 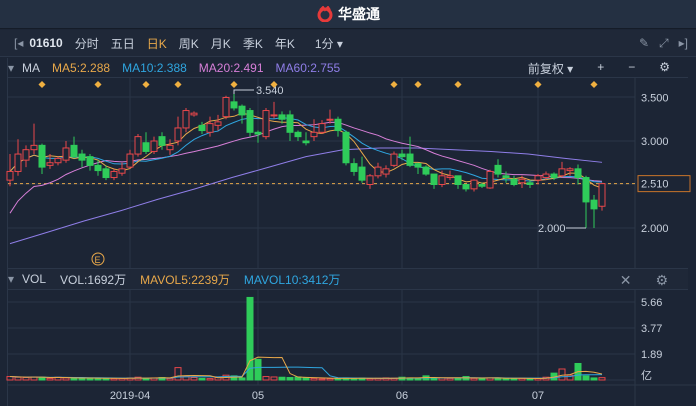 What do you see at coordinates (11, 279) in the screenshot?
I see `chevron-down-icon: ▾` at bounding box center [11, 279].